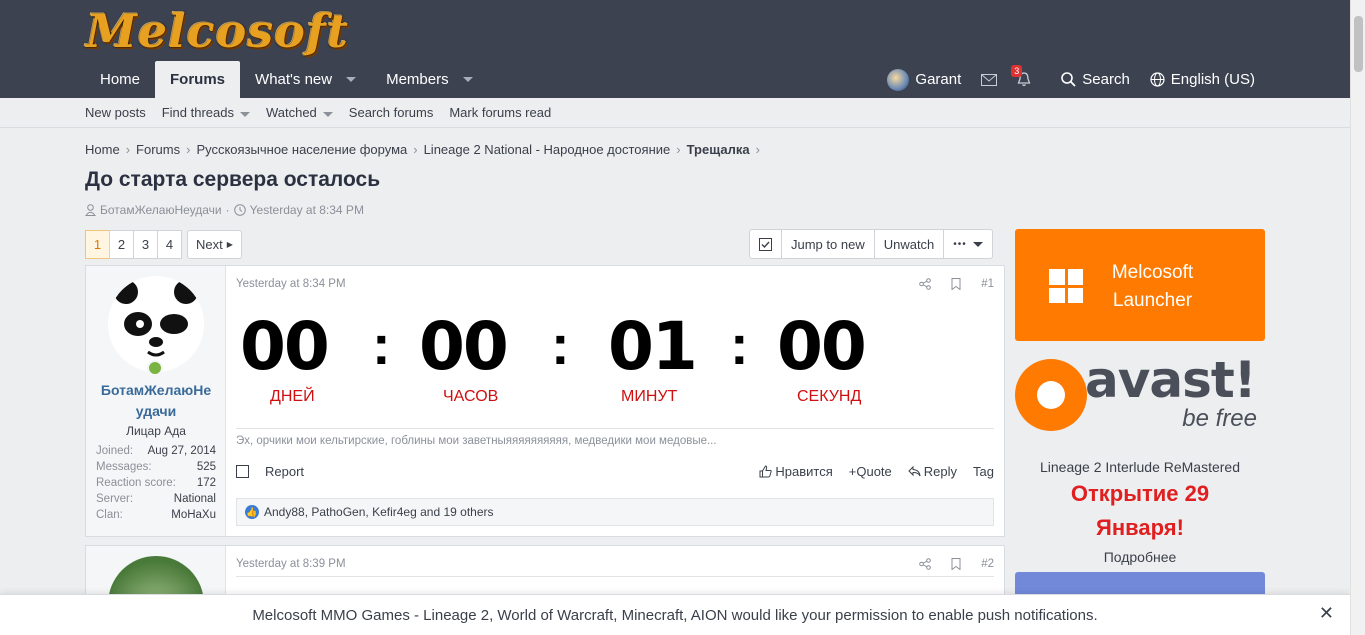 This screenshot has width=1365, height=635. Describe the element at coordinates (305, 79) in the screenshot. I see `nav-tab-whats-new: What's new` at that location.